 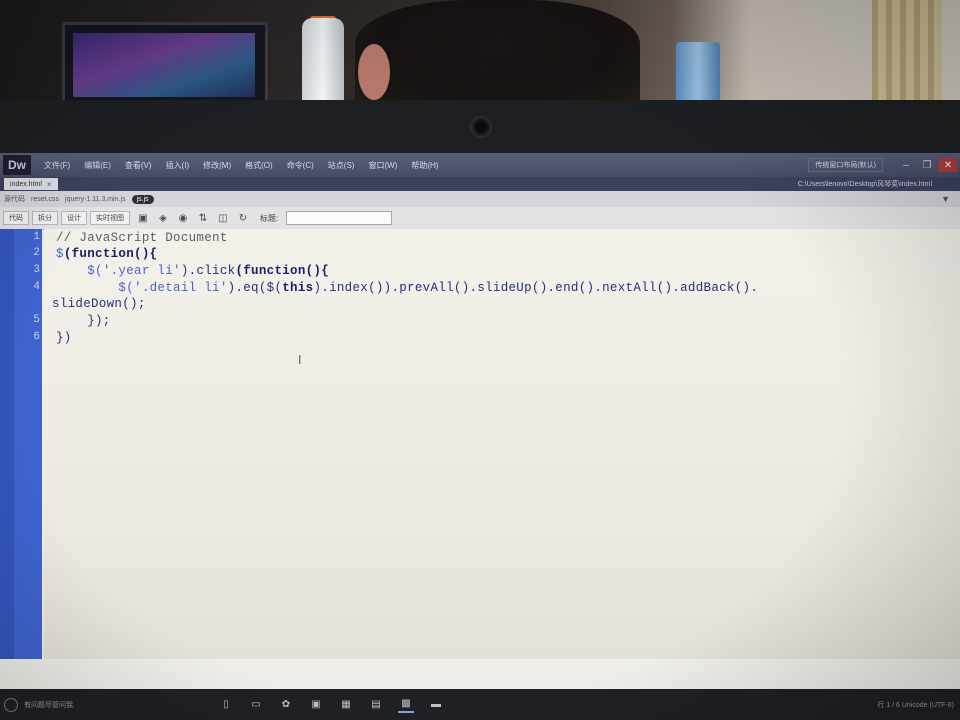 I want to click on related-file-reset-css: reset.css, so click(x=45, y=199).